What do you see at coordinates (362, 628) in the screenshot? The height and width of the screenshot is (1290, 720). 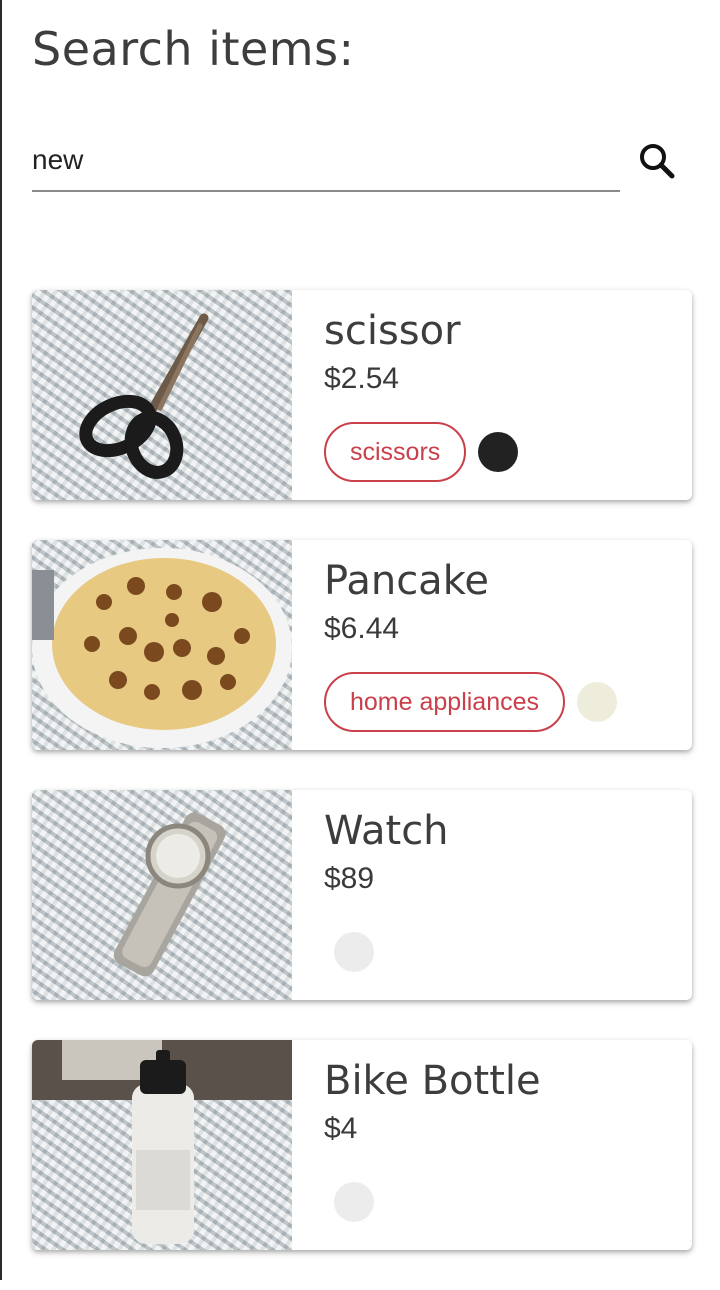 I see `item-price: $6.44` at bounding box center [362, 628].